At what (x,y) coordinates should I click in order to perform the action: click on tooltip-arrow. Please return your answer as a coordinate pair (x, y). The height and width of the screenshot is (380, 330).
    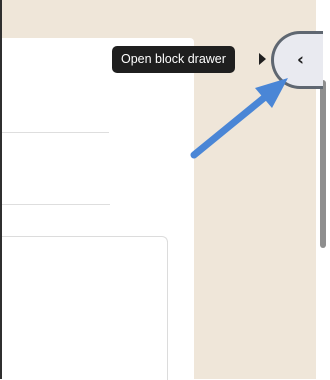
    Looking at the image, I should click on (262, 59).